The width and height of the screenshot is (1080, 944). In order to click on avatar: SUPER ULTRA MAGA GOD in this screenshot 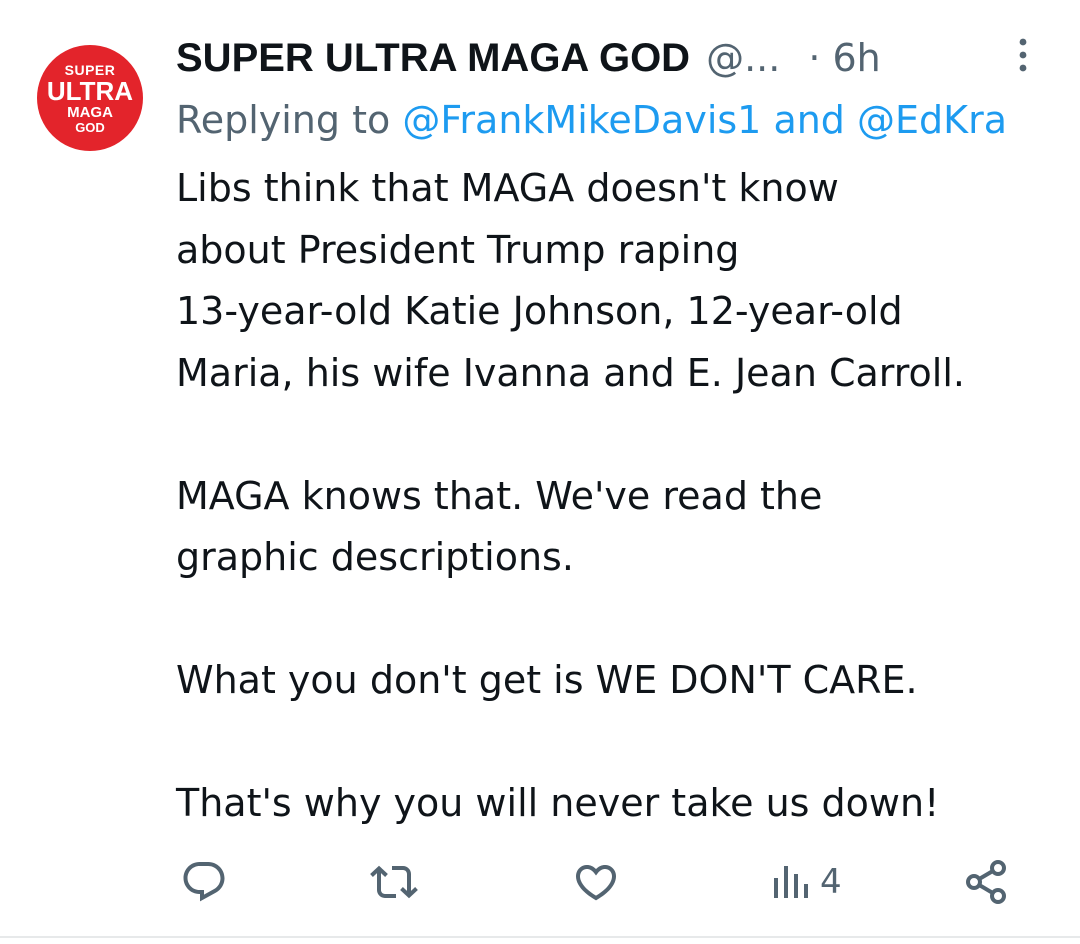, I will do `click(90, 98)`.